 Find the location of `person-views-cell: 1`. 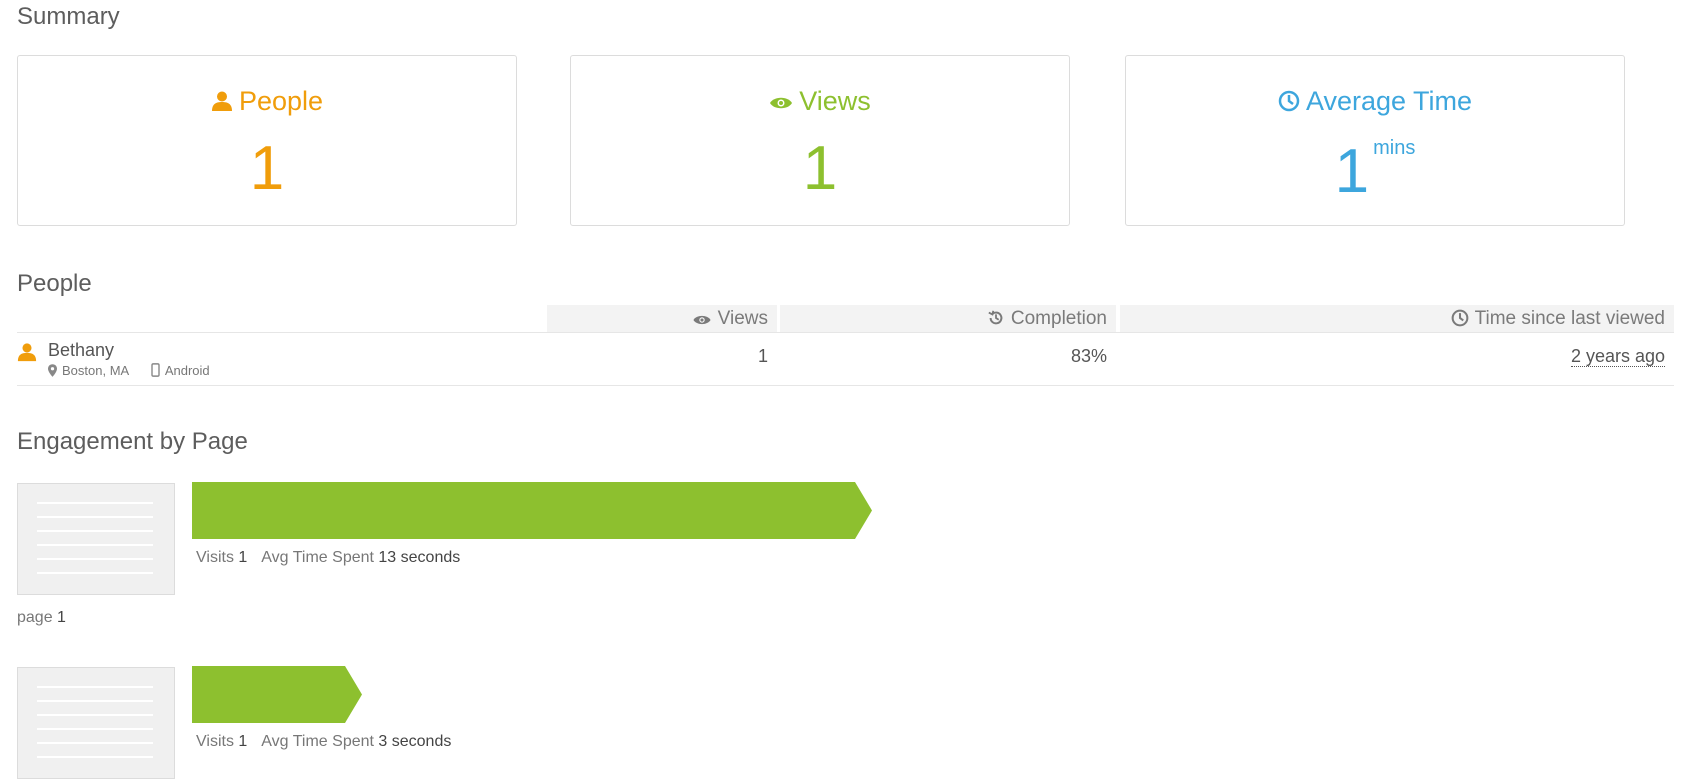

person-views-cell: 1 is located at coordinates (762, 356).